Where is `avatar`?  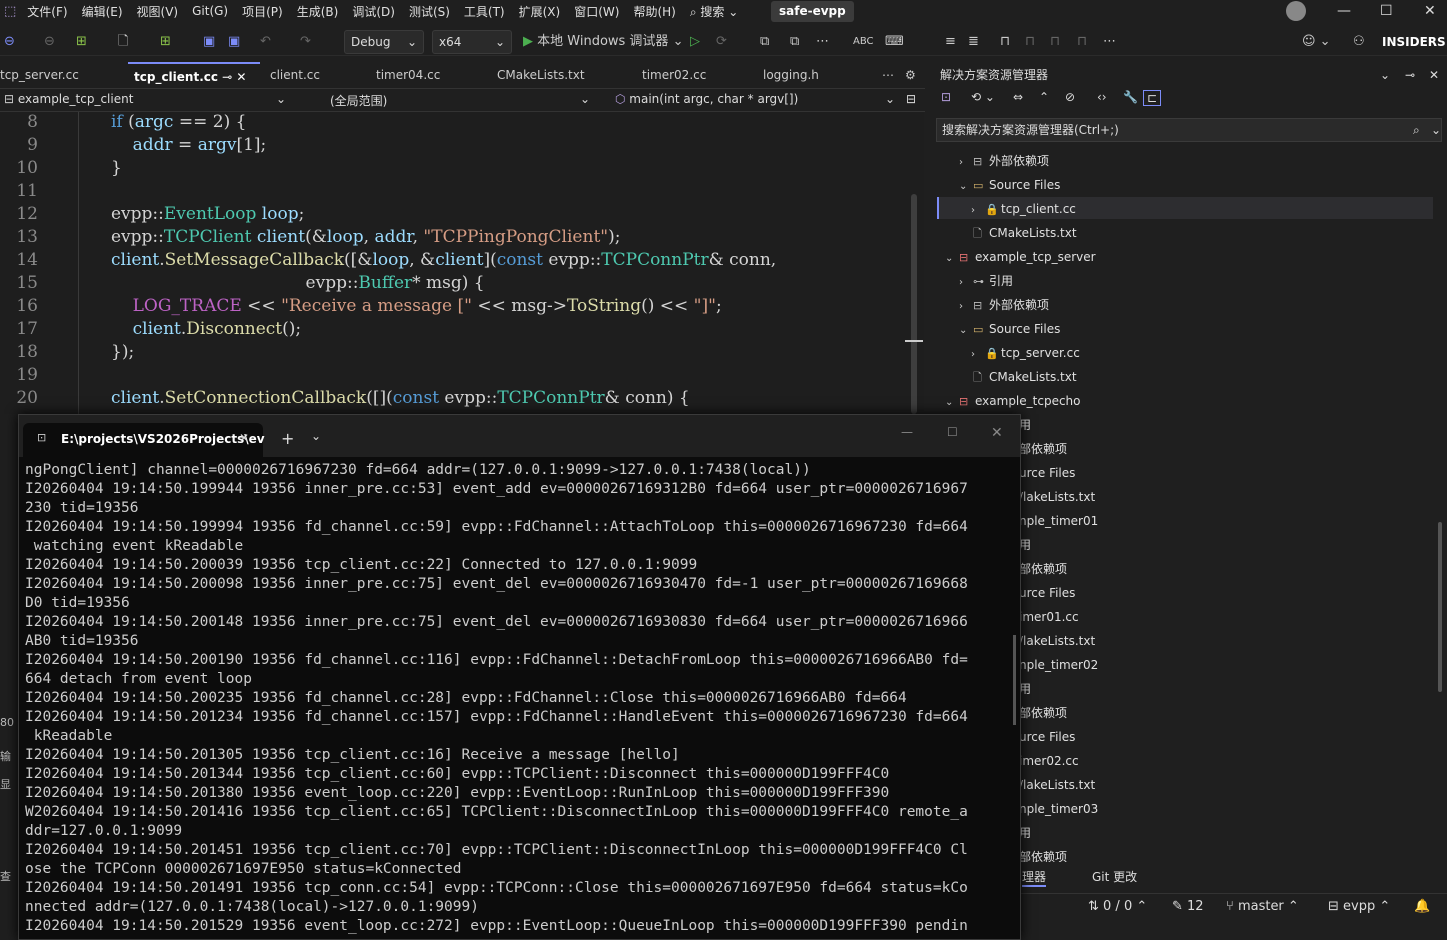
avatar is located at coordinates (1296, 11).